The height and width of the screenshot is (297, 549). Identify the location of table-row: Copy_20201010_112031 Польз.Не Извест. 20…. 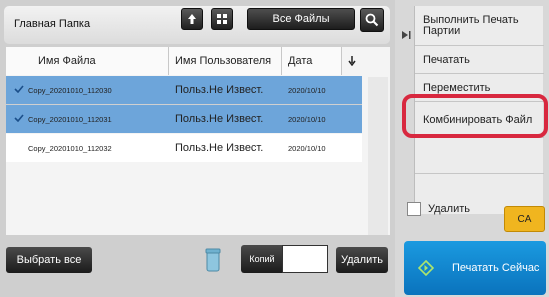
(184, 119).